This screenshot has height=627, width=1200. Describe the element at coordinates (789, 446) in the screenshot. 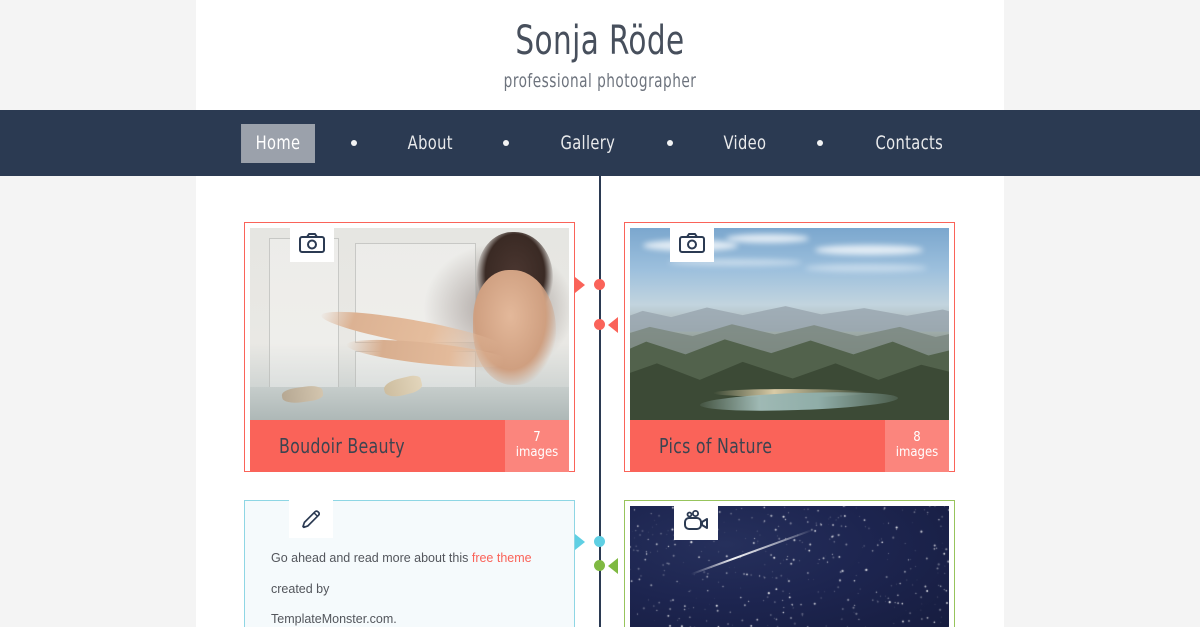

I see `gallery-card-nature-footer: Pics of Nature 8 images` at that location.